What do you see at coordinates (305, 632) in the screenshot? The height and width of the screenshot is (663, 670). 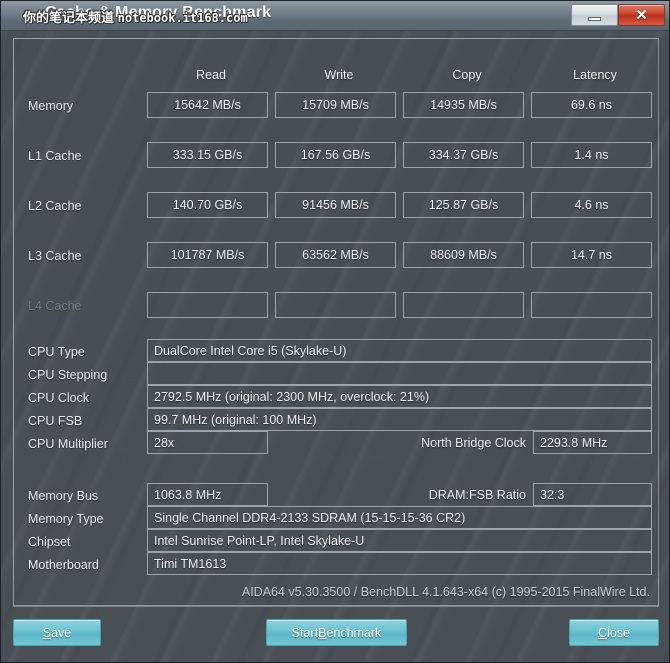 I see `start-benchmark-label-pre: Start` at bounding box center [305, 632].